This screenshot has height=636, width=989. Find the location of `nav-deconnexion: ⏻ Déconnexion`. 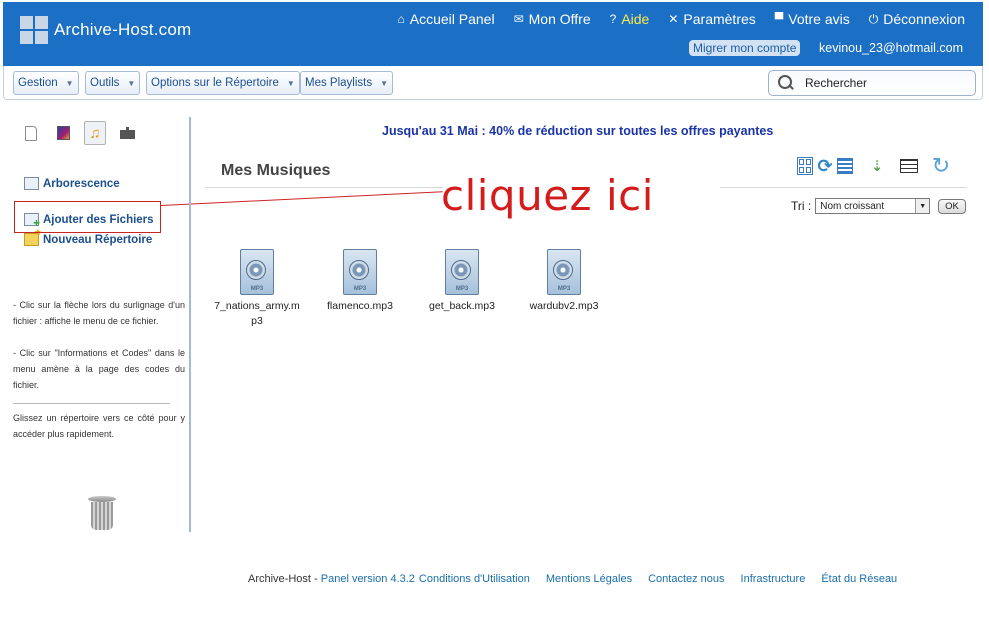

nav-deconnexion: ⏻ Déconnexion is located at coordinates (917, 19).